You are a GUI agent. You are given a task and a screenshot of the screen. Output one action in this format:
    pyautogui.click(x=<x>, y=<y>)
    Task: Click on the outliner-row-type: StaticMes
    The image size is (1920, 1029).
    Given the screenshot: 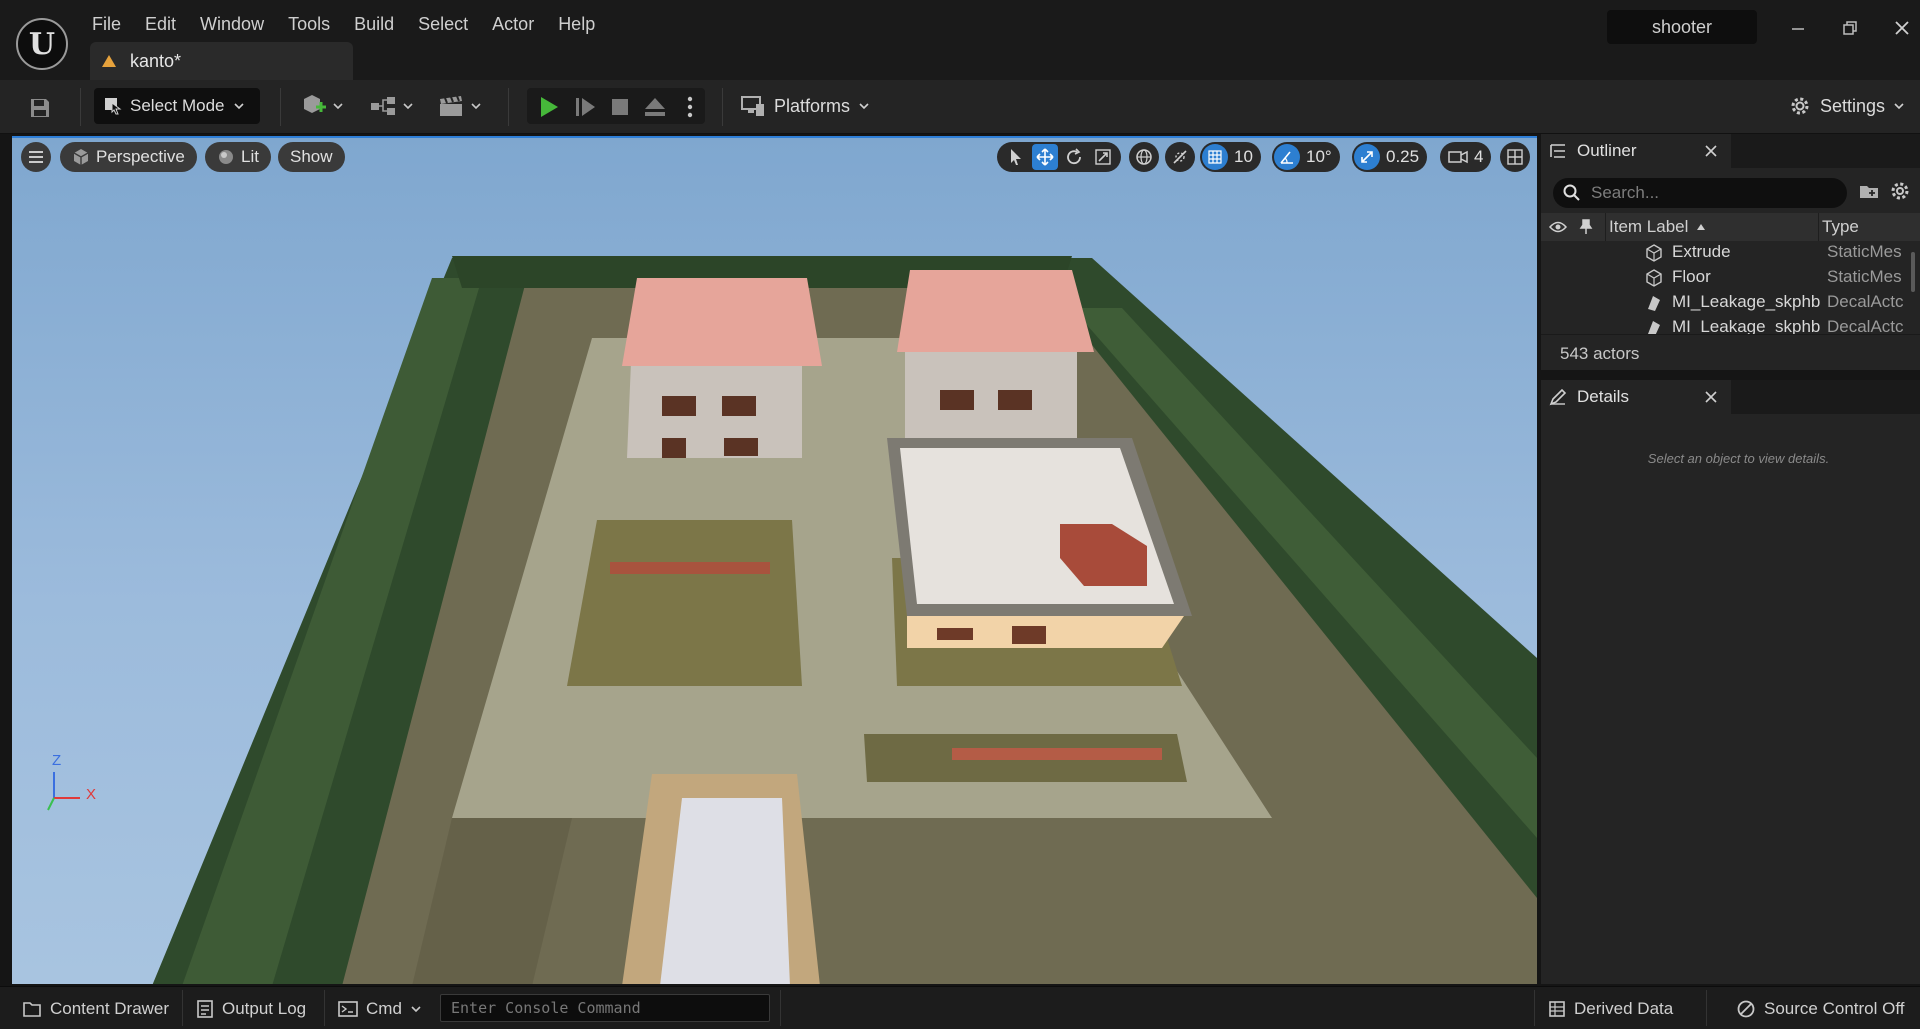 What is the action you would take?
    pyautogui.click(x=1864, y=276)
    